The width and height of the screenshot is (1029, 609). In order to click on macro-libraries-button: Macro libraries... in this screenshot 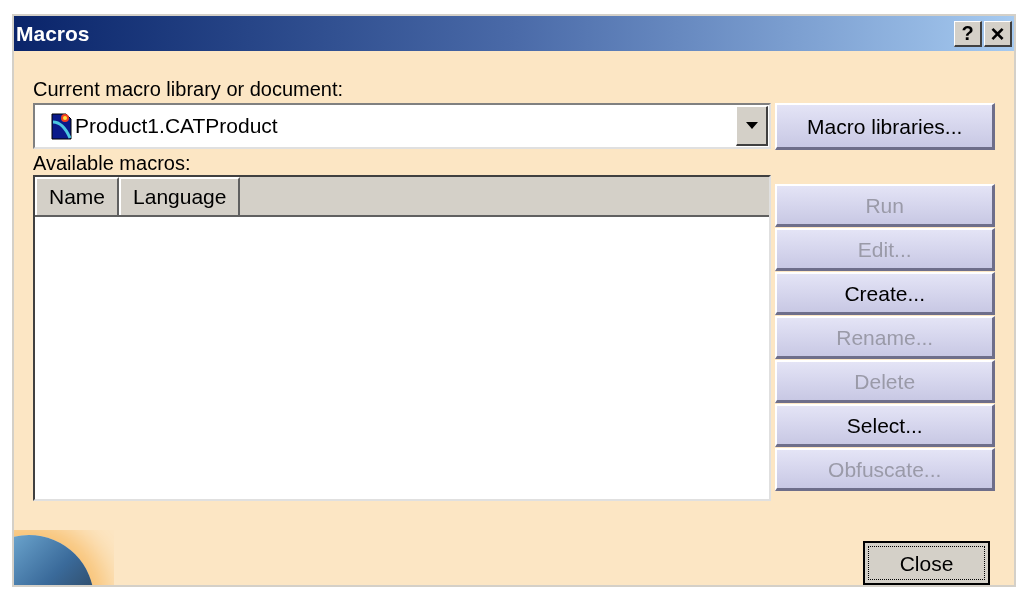, I will do `click(885, 126)`.